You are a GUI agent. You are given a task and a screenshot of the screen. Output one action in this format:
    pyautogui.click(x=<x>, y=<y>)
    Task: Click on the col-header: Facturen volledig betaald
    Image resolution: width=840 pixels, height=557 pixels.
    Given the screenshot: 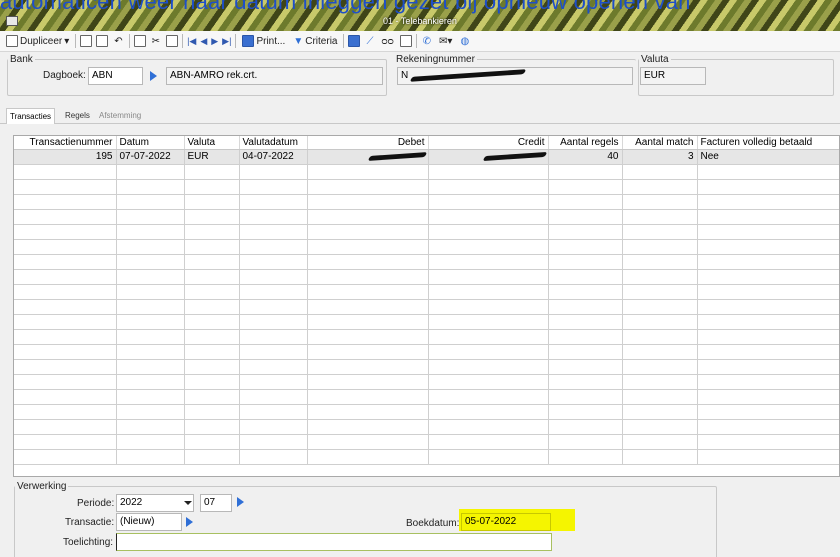 What is the action you would take?
    pyautogui.click(x=768, y=143)
    